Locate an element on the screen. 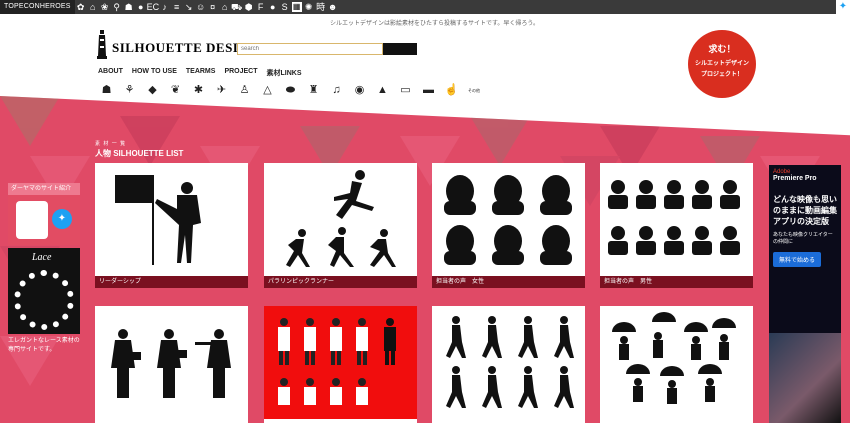 The width and height of the screenshot is (850, 423). card-umbrella is located at coordinates (676, 364).